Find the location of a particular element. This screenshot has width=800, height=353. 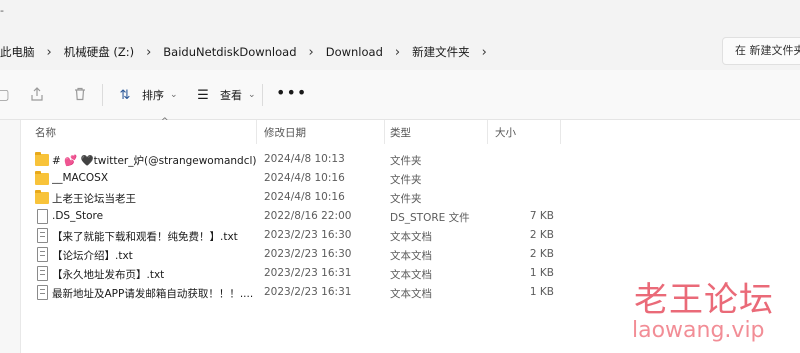

list-item: 【论坛介绍】.txt 2023/2/23 16:30 文本文档 2 KB is located at coordinates (292, 255).